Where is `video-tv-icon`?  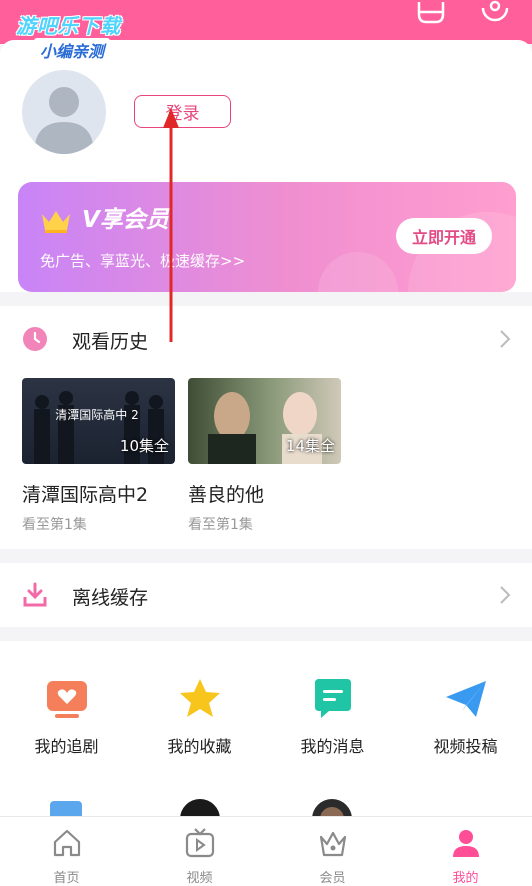
video-tv-icon is located at coordinates (199, 843).